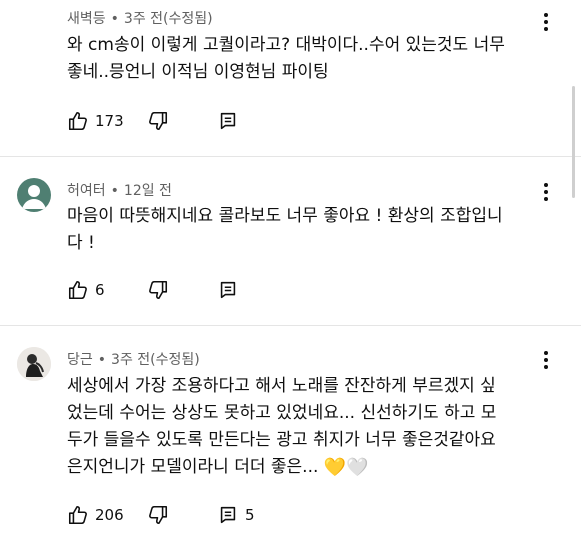 The width and height of the screenshot is (581, 557). I want to click on comment-text-line: 두가 들을수 있도록 만든다는 광고 취지가 너무 좋은것같아요, so click(281, 440).